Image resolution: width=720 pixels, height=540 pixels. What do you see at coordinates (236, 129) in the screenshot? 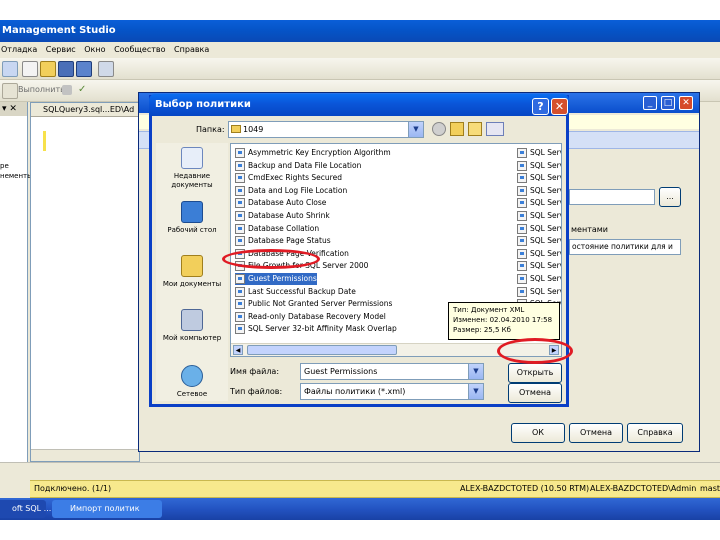
I see `folder-icon` at bounding box center [236, 129].